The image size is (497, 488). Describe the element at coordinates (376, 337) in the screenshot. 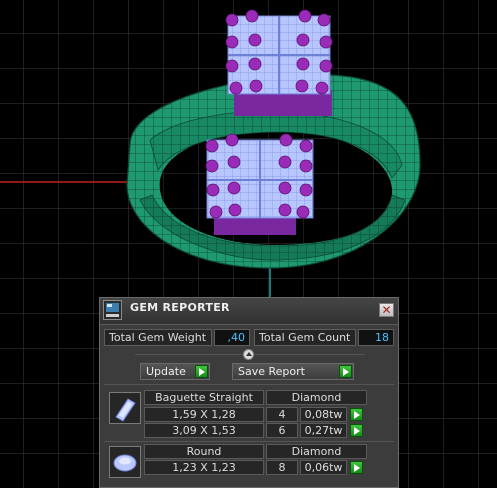

I see `total-gem-count-value: 18` at that location.